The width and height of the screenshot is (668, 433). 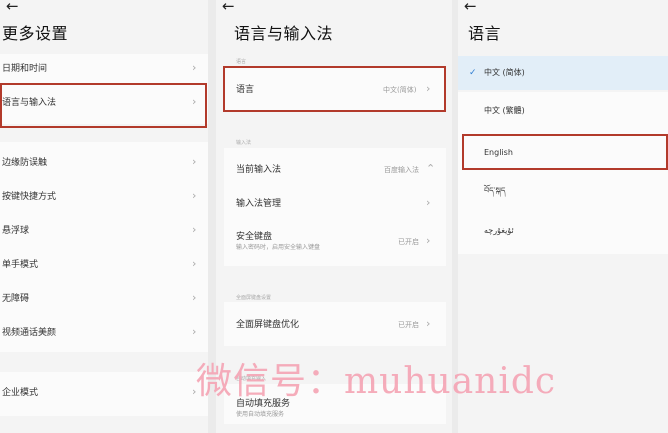 What do you see at coordinates (15, 299) in the screenshot?
I see `menu-item-accessibility: 无障碍` at bounding box center [15, 299].